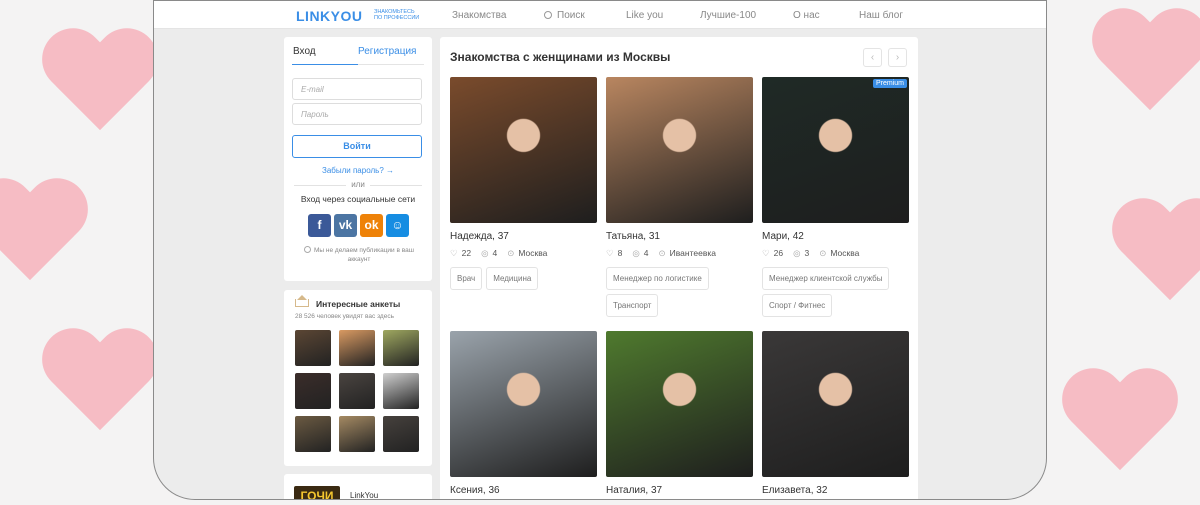 The width and height of the screenshot is (1200, 505). Describe the element at coordinates (319, 225) in the screenshot. I see `facebook-icon: f` at that location.